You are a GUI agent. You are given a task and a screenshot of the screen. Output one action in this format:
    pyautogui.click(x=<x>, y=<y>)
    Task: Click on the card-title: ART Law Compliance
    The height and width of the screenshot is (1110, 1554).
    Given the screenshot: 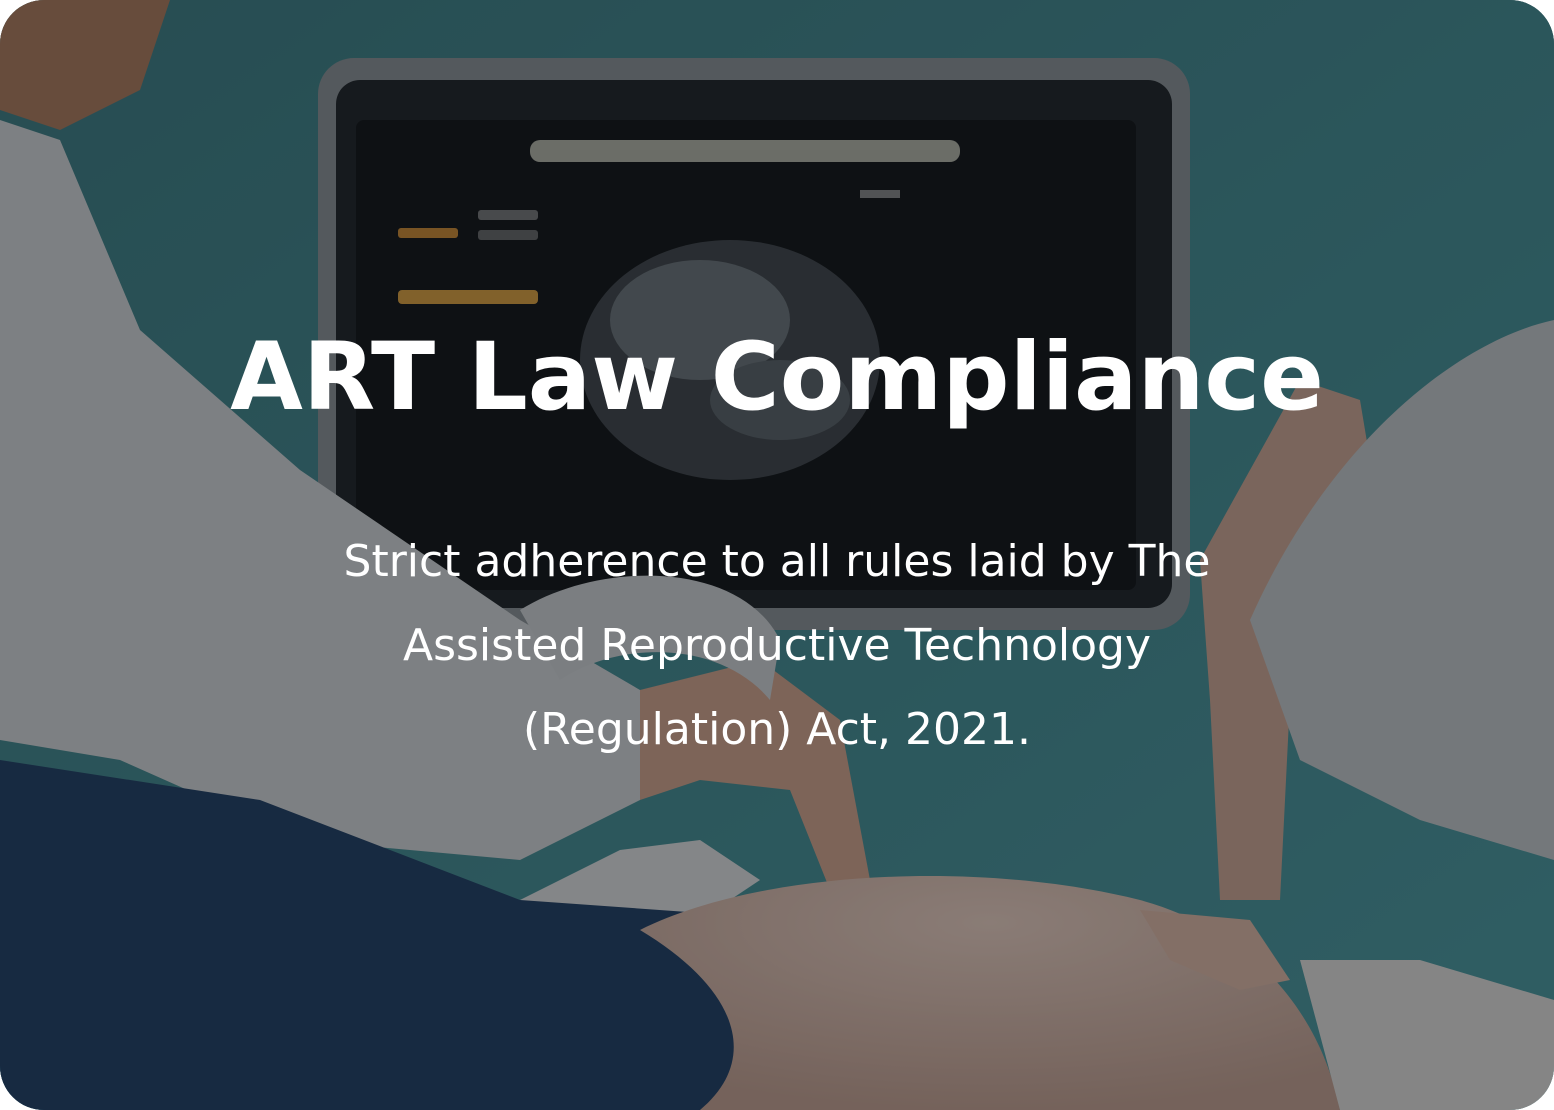 What is the action you would take?
    pyautogui.click(x=777, y=377)
    